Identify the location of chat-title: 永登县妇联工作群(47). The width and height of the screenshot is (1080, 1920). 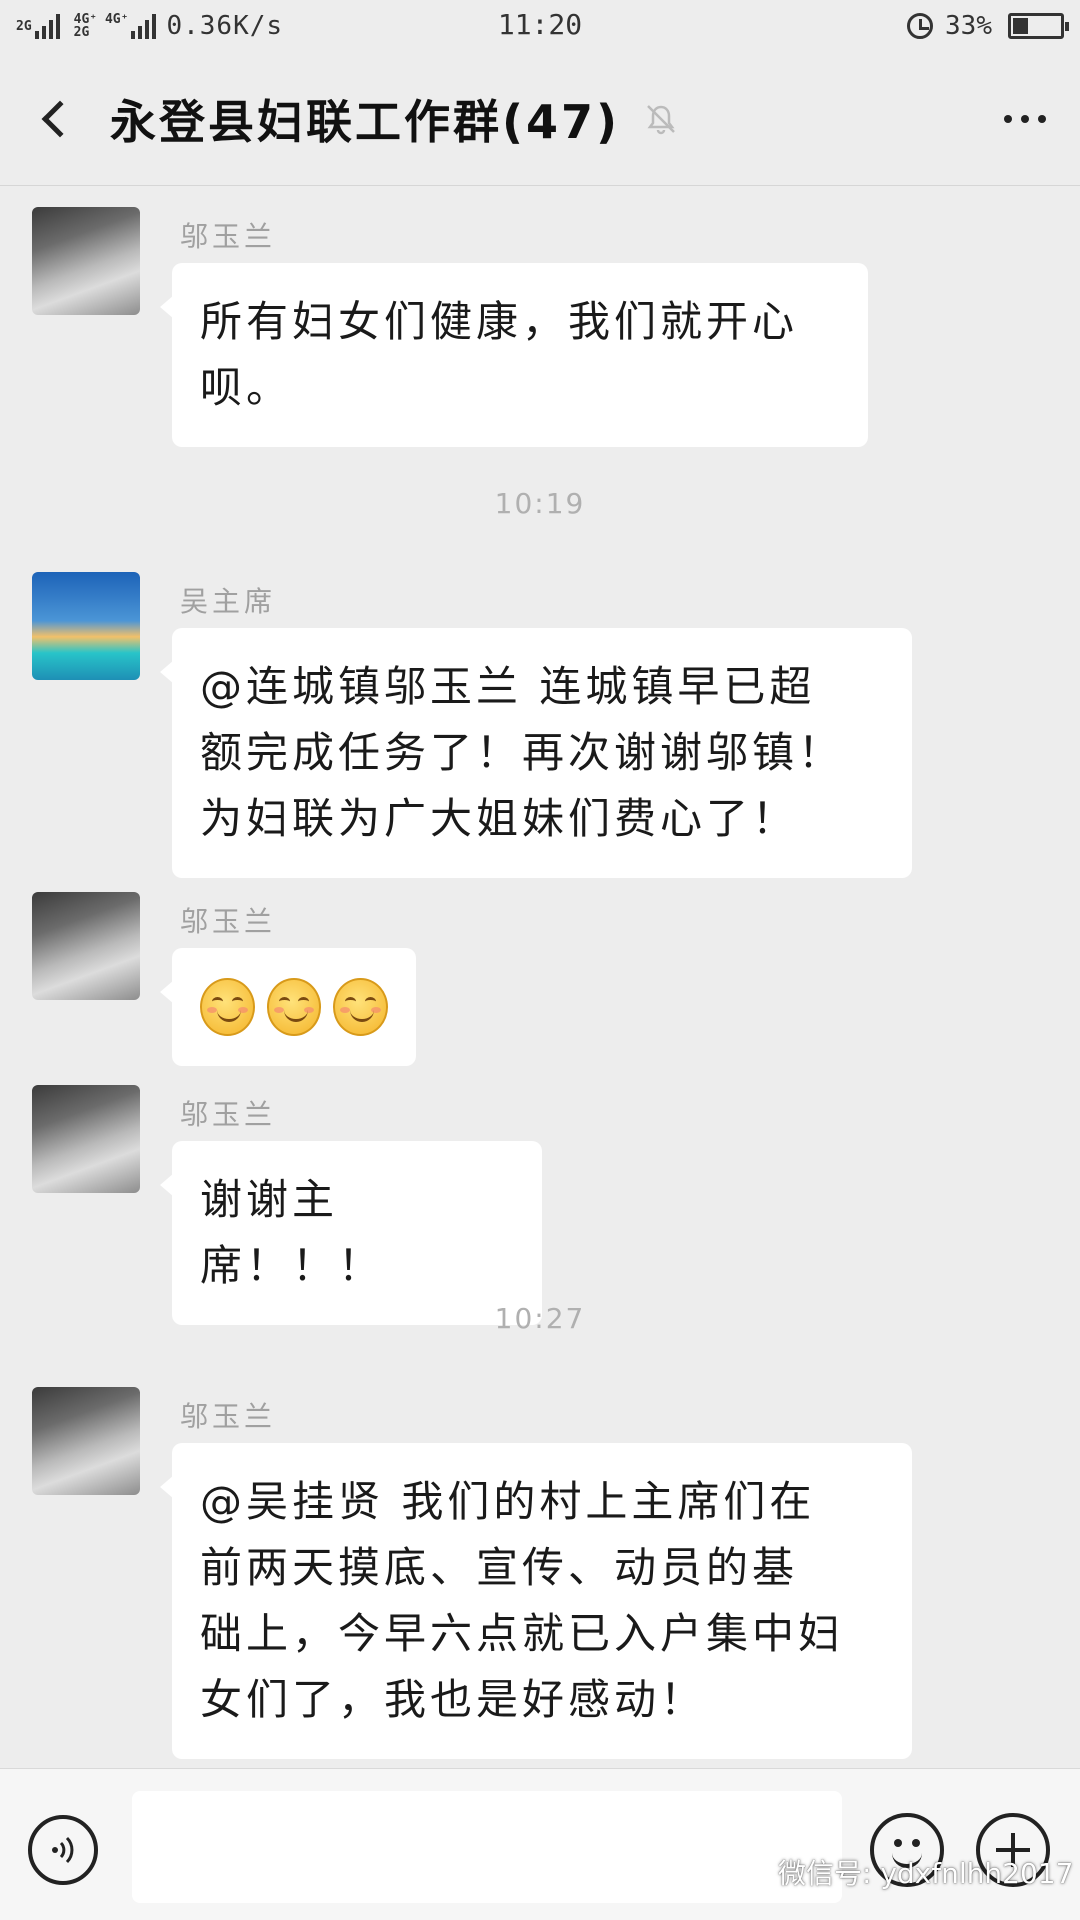
(365, 121).